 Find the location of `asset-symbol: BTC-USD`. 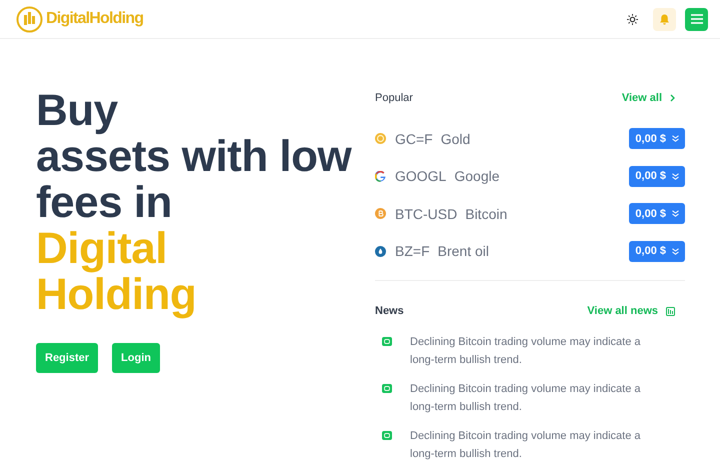

asset-symbol: BTC-USD is located at coordinates (426, 214).